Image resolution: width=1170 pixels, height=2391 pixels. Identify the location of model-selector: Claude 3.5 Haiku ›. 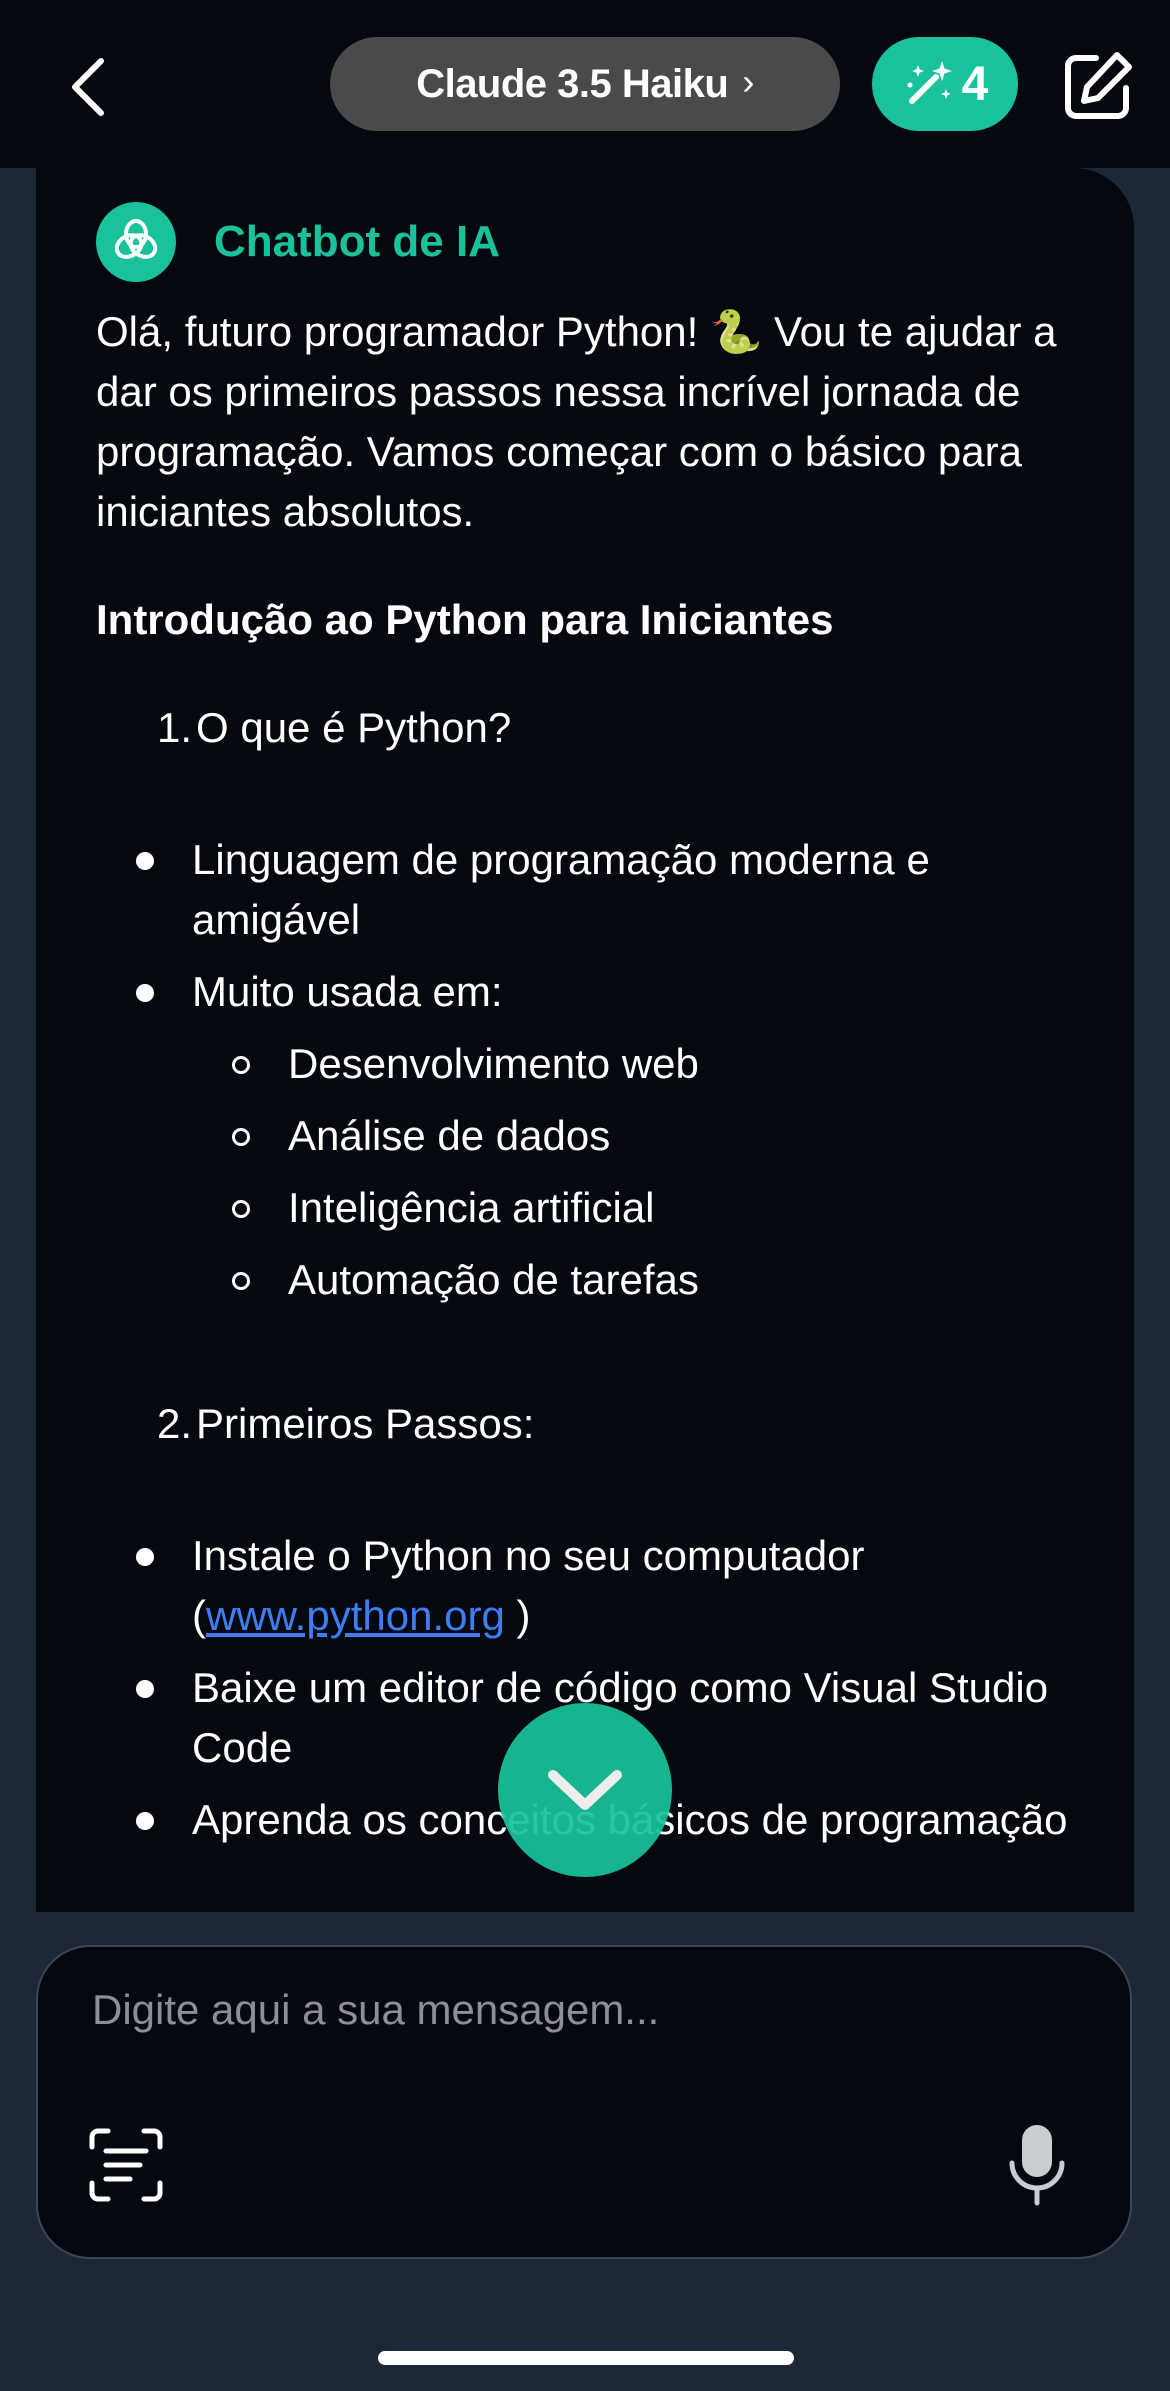
(585, 84).